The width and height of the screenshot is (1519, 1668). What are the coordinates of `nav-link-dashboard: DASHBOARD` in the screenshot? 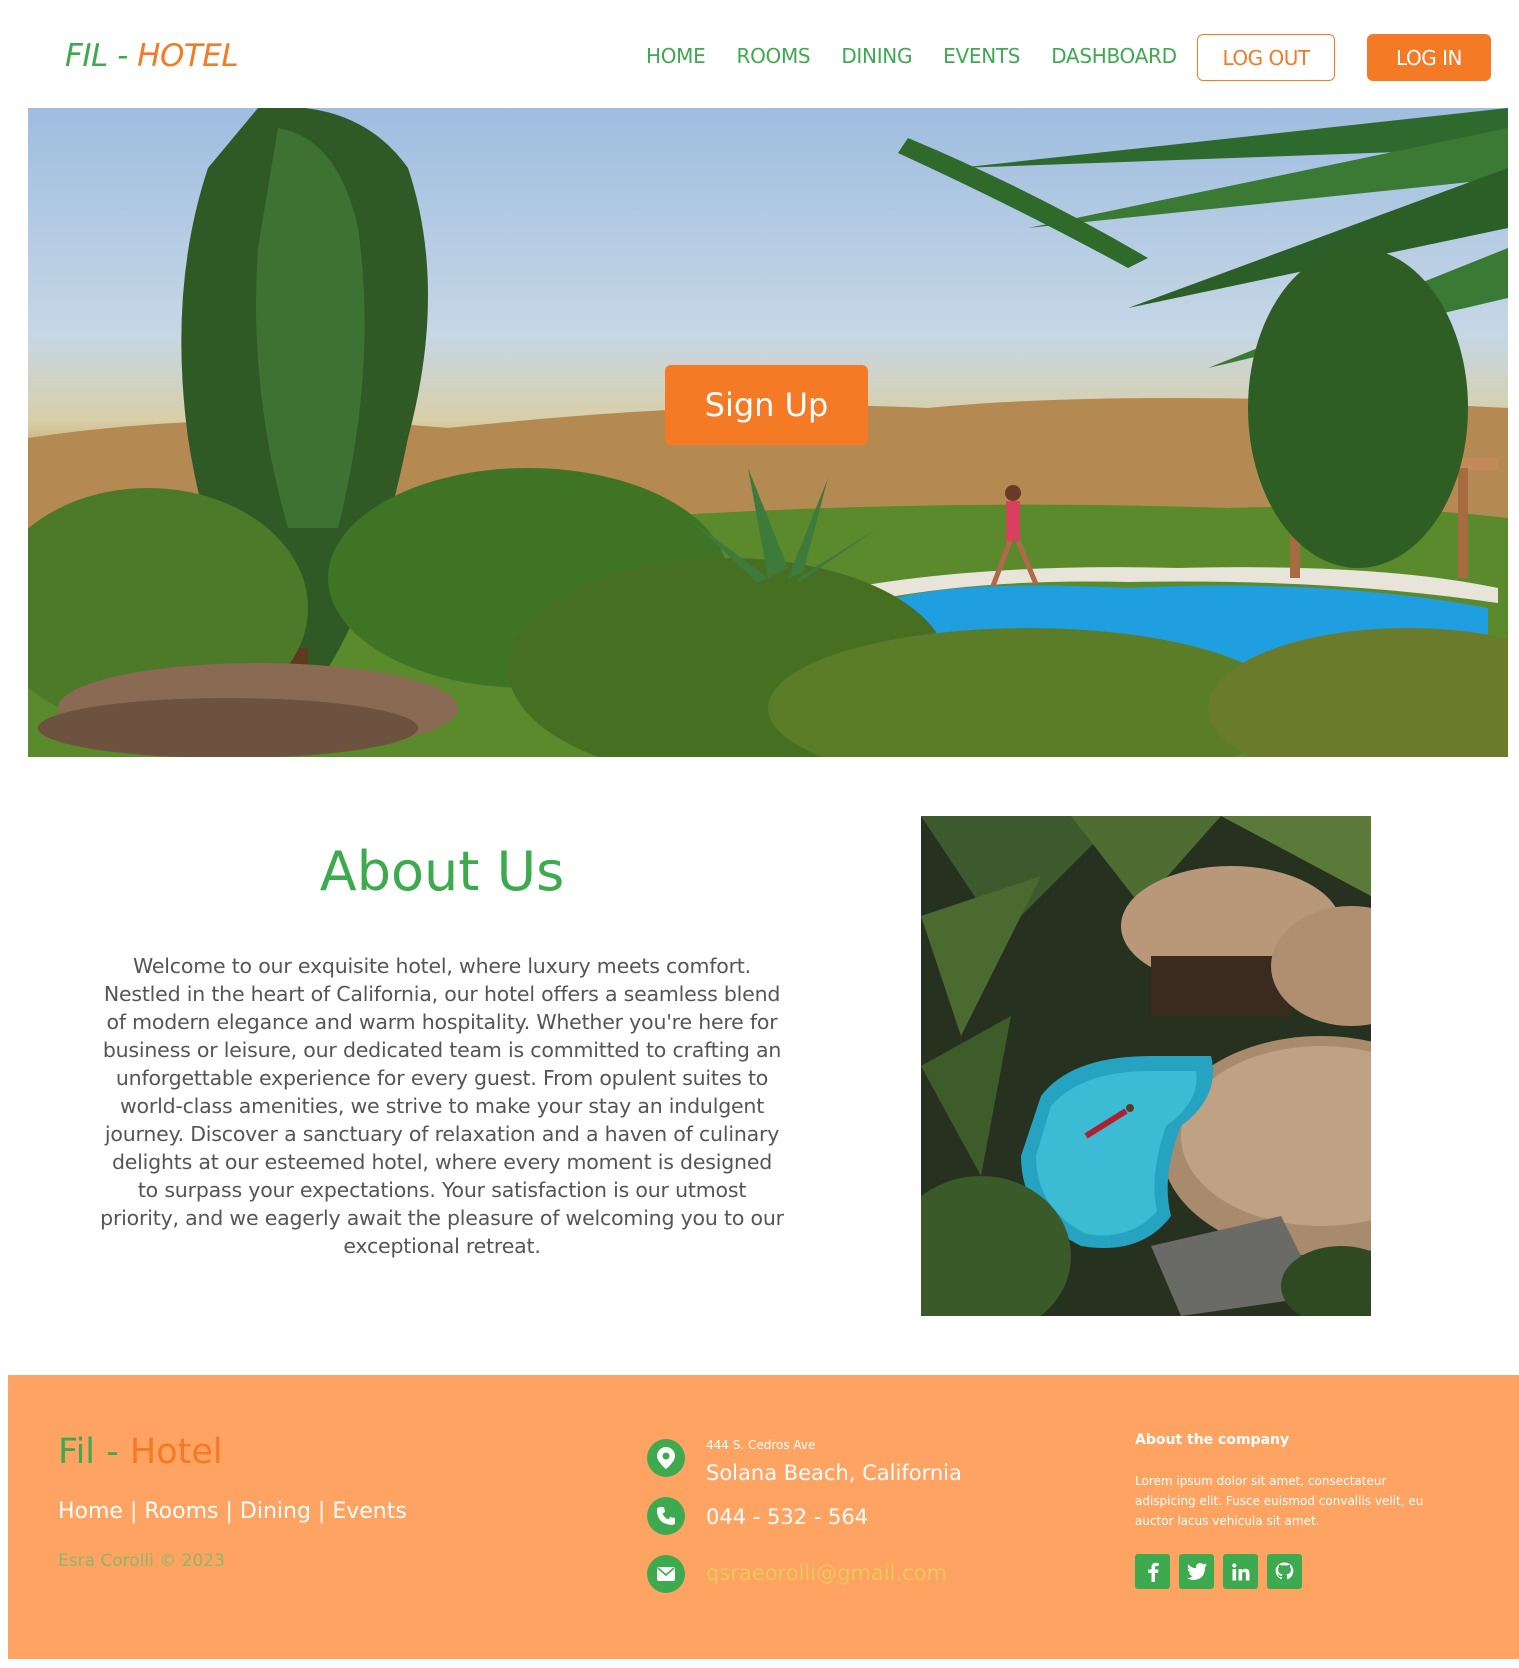 It's located at (1114, 56).